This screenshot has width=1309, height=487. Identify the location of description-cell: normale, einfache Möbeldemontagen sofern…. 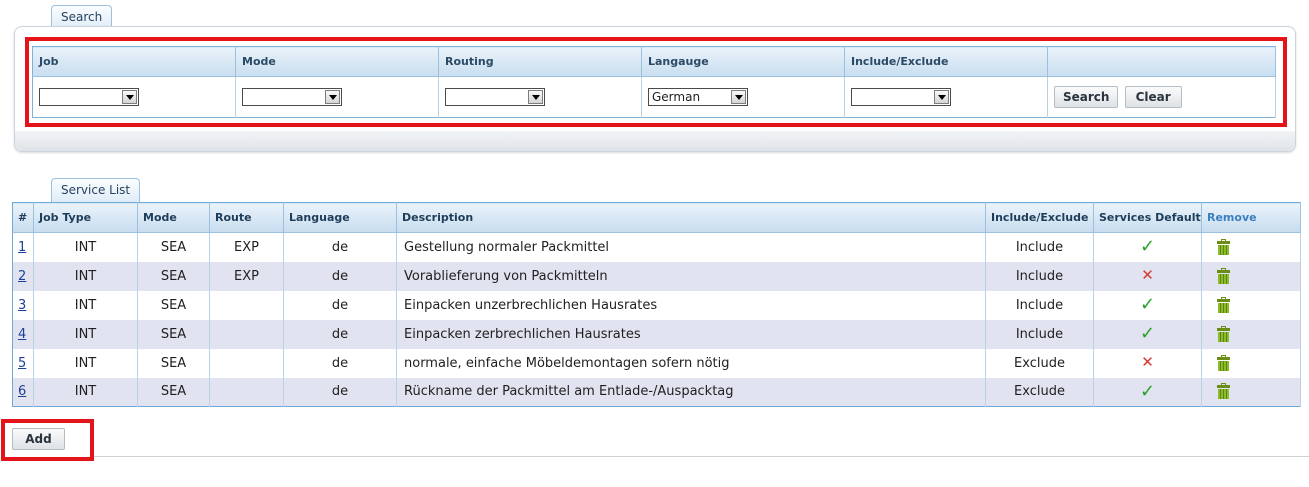
(691, 363).